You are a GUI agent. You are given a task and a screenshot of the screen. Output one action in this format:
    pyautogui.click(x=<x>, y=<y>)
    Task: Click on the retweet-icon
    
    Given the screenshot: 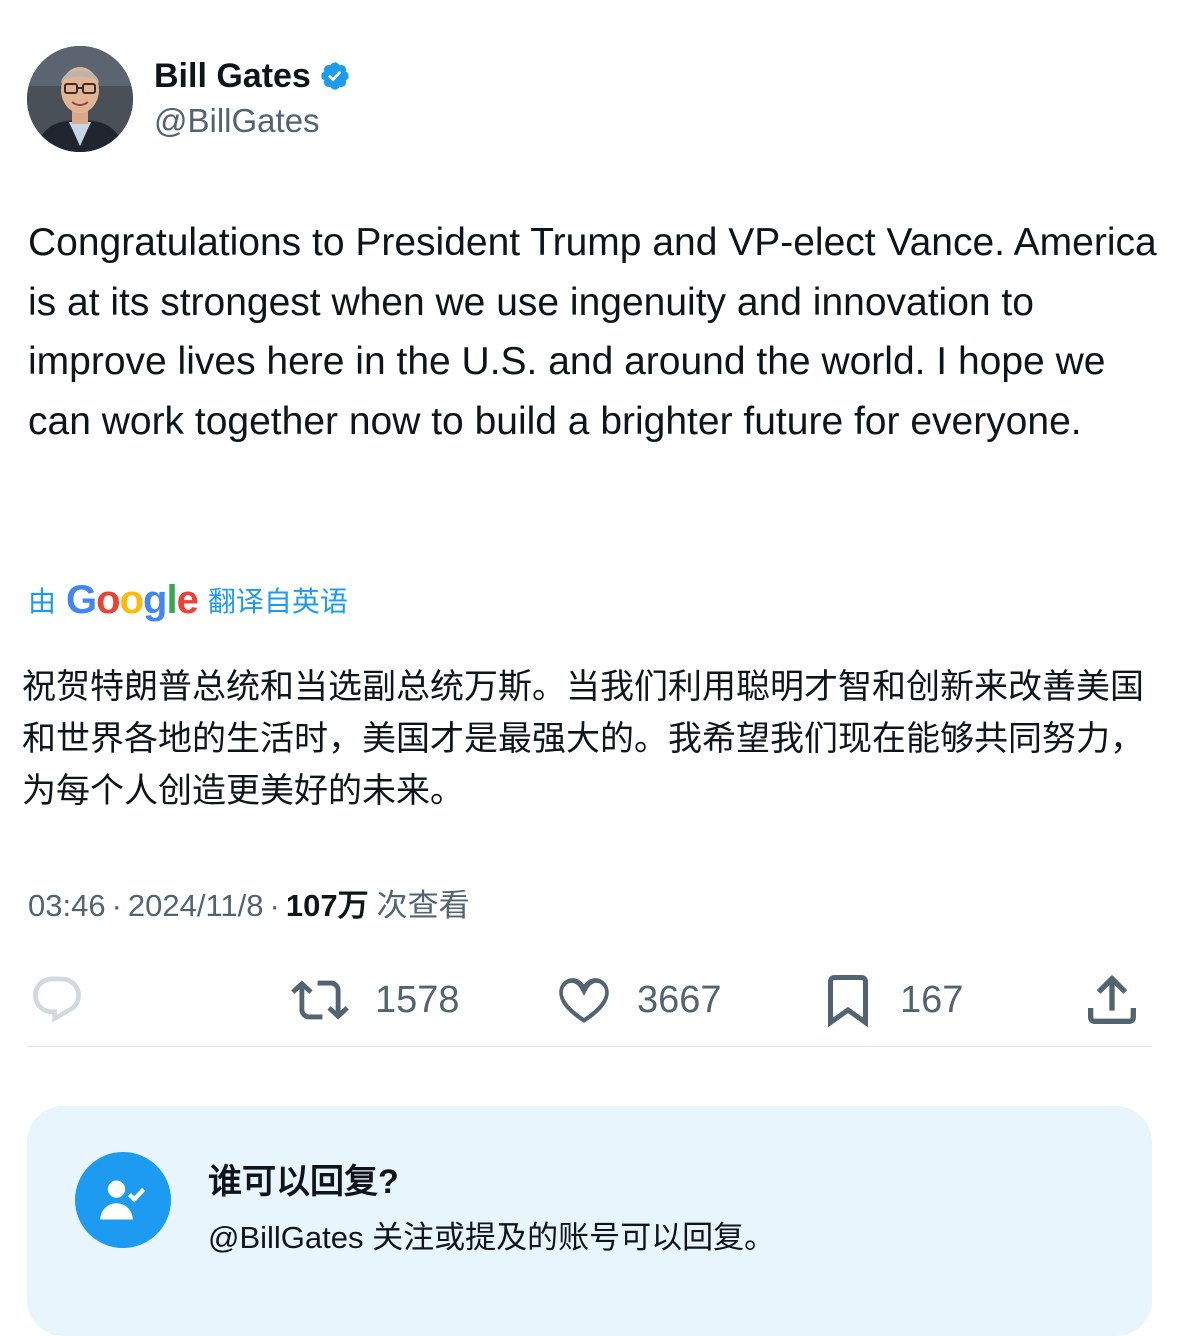 What is the action you would take?
    pyautogui.click(x=320, y=1000)
    